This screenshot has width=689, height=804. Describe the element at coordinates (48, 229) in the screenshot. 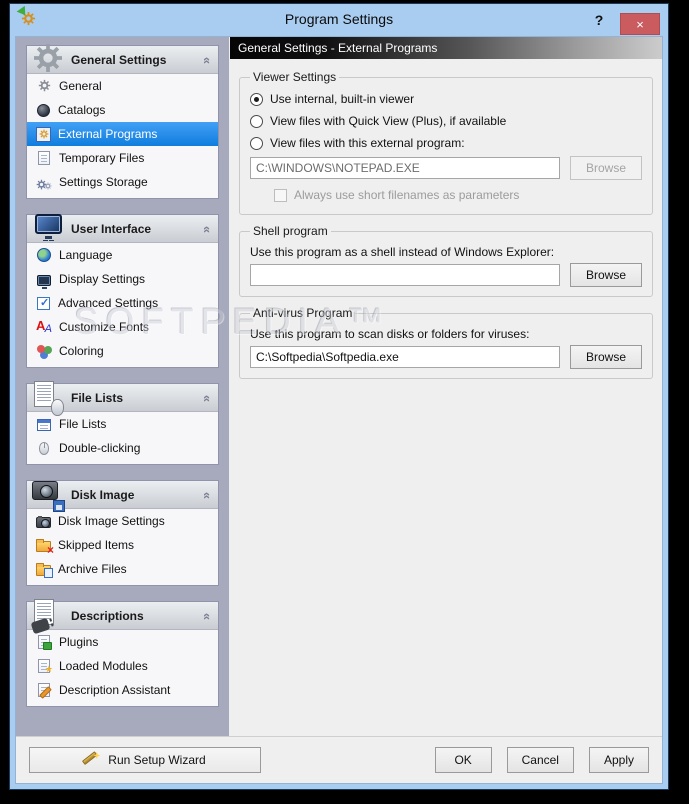

I see `monitor-large-icon` at that location.